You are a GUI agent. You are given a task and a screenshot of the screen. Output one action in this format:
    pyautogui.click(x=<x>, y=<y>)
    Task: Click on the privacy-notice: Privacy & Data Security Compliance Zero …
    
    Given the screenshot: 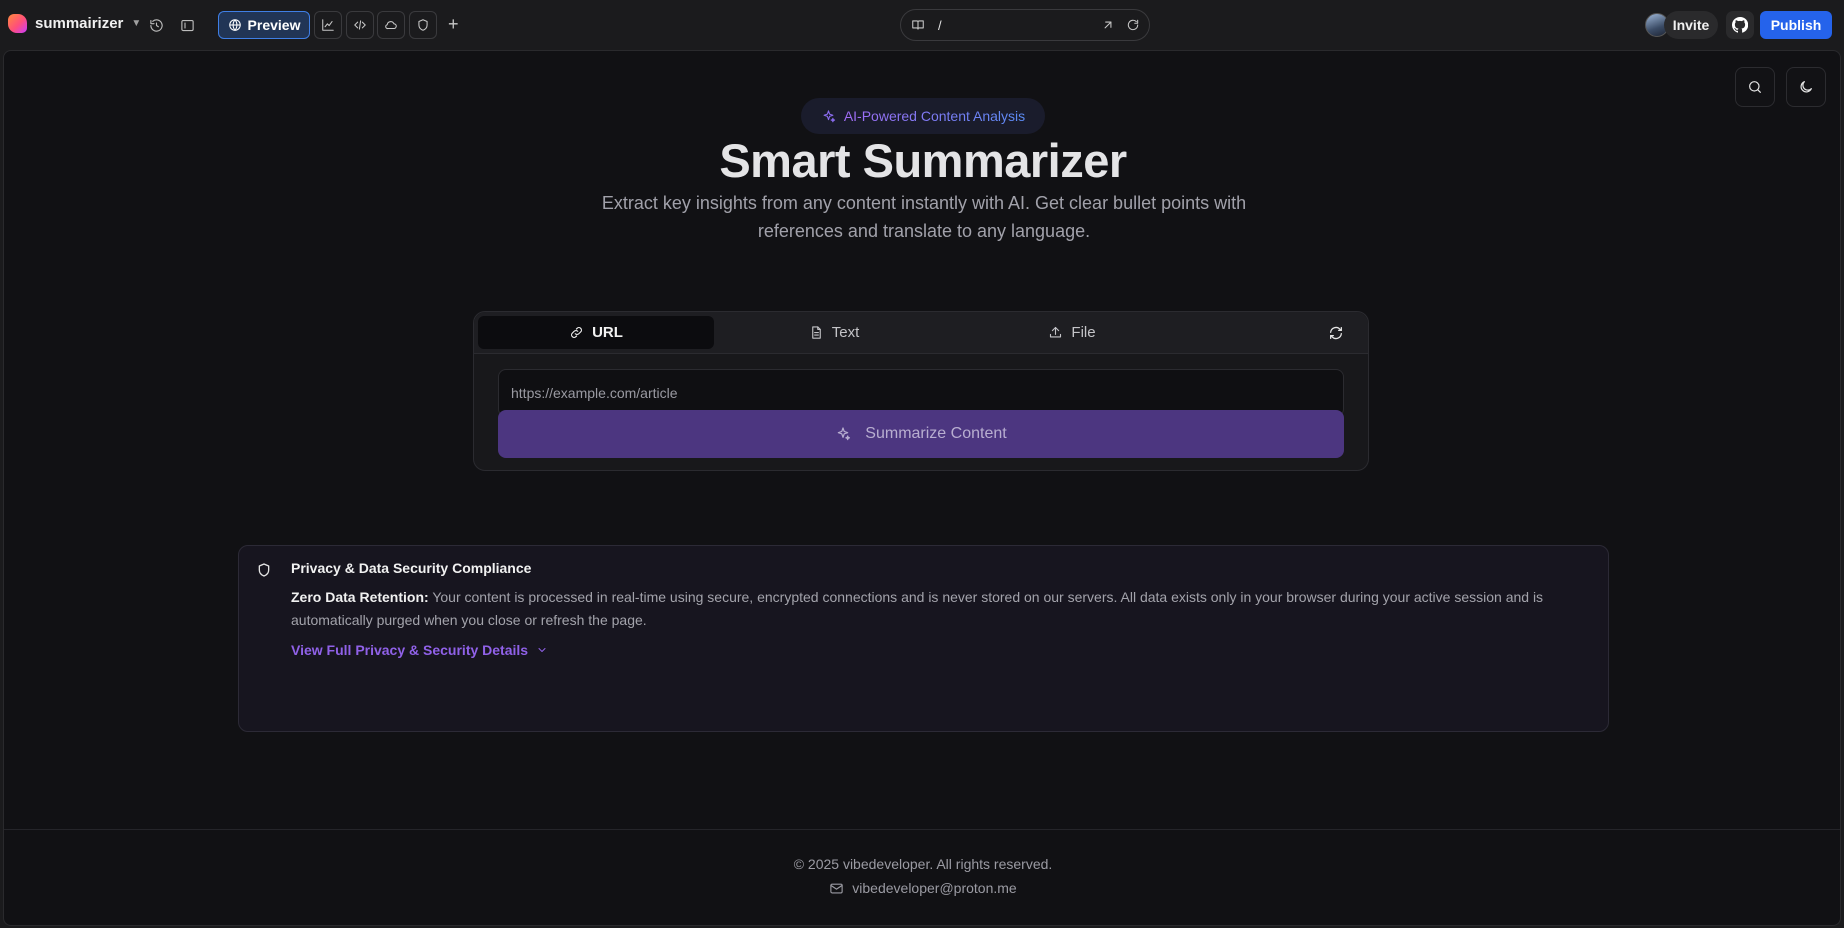 What is the action you would take?
    pyautogui.click(x=923, y=638)
    